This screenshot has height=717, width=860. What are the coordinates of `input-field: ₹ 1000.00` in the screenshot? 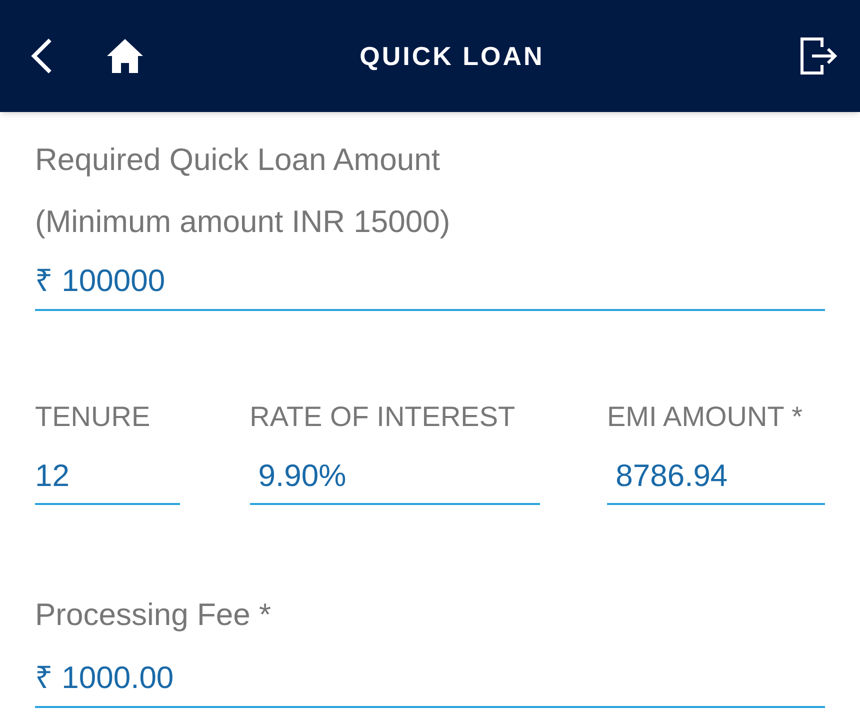 It's located at (430, 681).